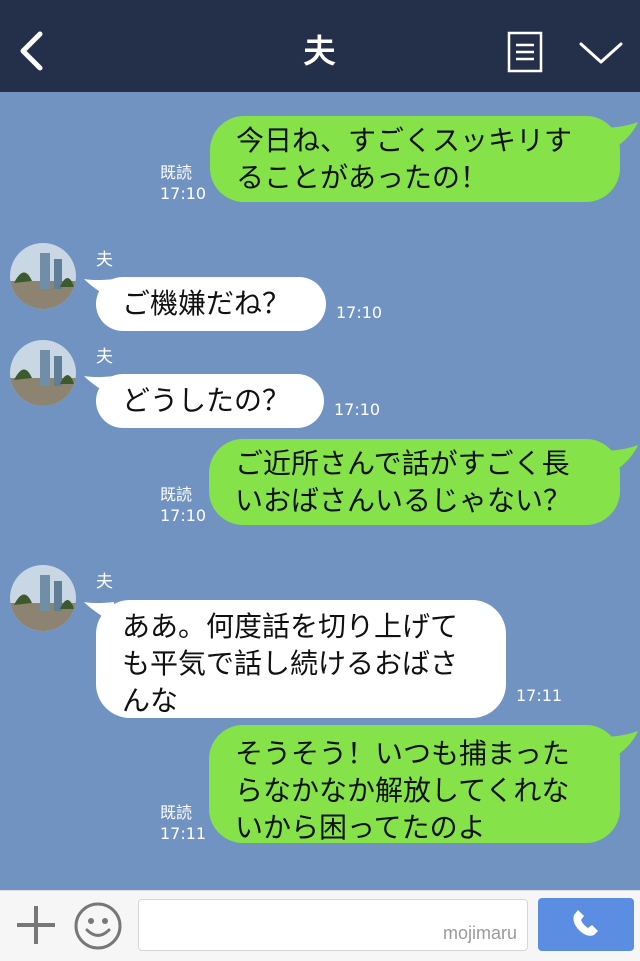 Image resolution: width=640 pixels, height=961 pixels. Describe the element at coordinates (333, 925) in the screenshot. I see `message-input: mojimaru` at that location.